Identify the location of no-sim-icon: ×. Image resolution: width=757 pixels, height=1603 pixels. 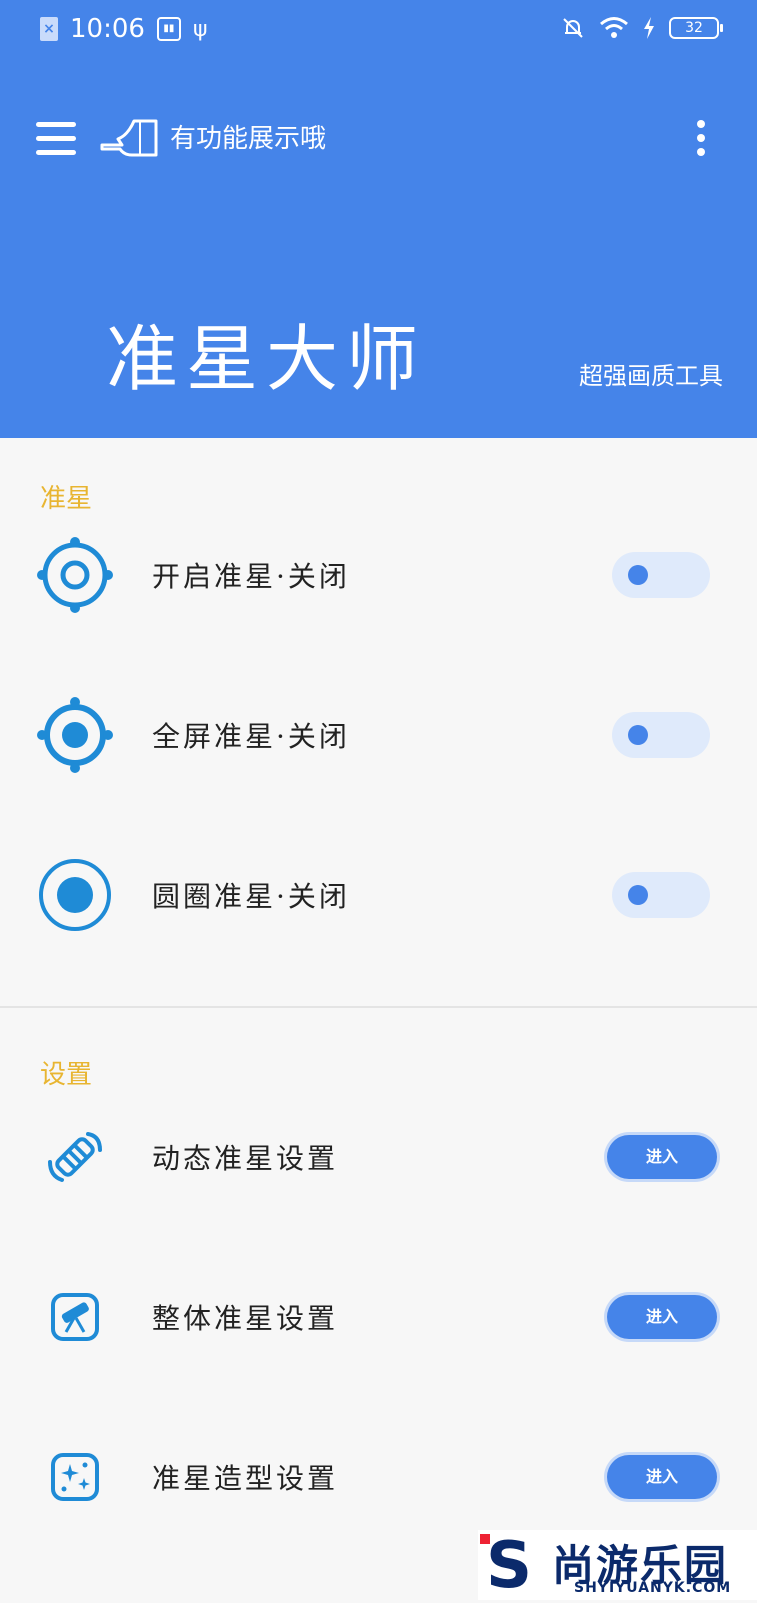
(49, 29).